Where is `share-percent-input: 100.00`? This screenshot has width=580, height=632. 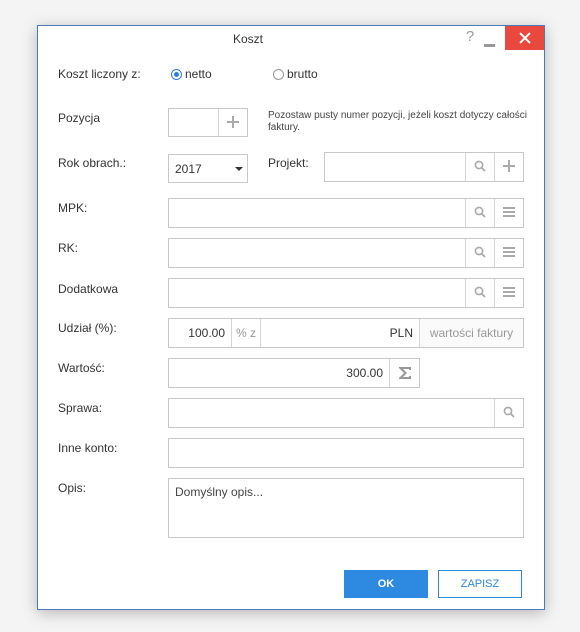 share-percent-input: 100.00 is located at coordinates (200, 333).